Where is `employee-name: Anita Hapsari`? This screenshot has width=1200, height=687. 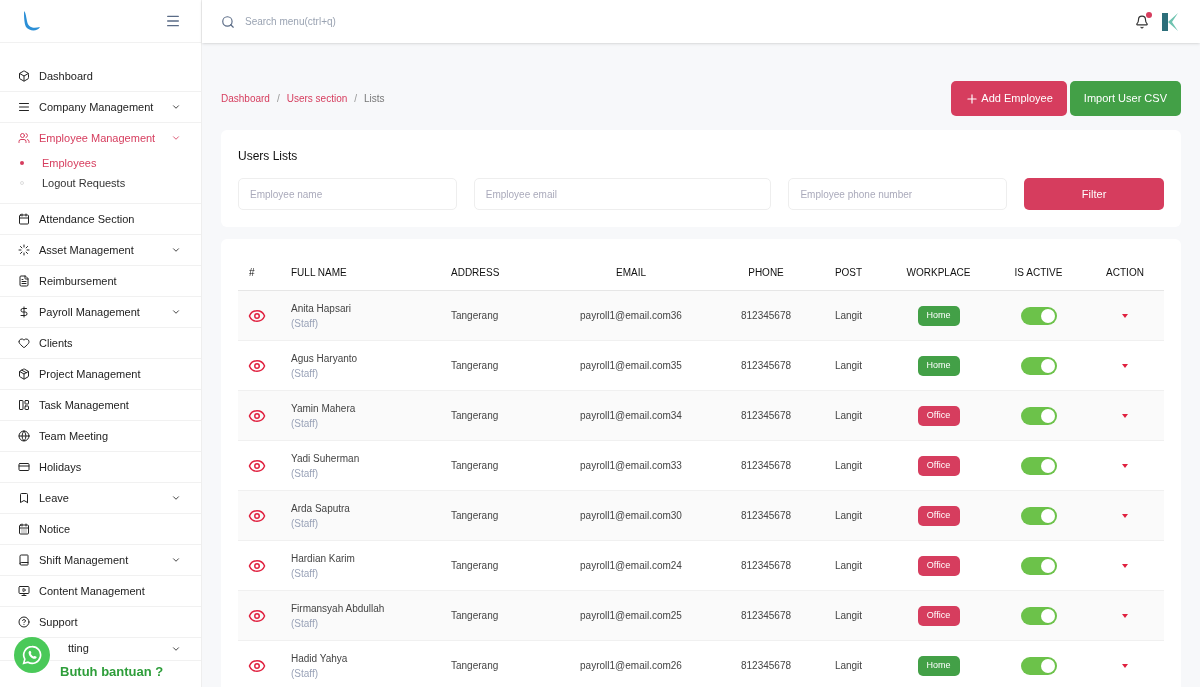 employee-name: Anita Hapsari is located at coordinates (322, 308).